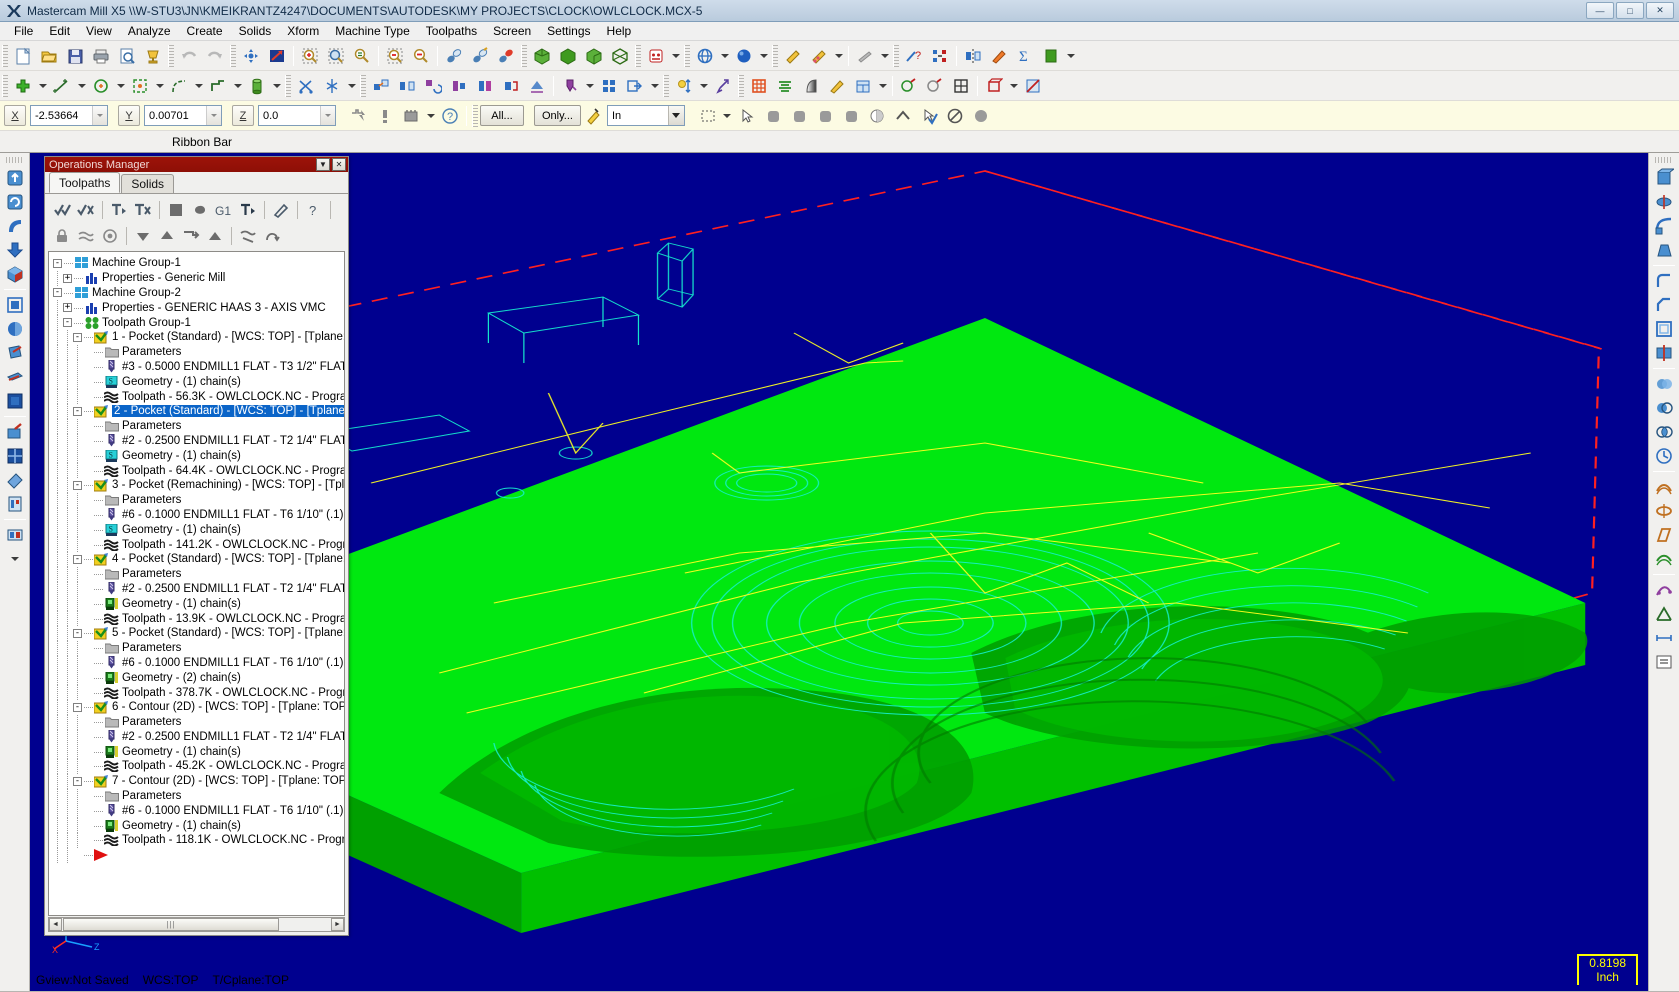 This screenshot has height=992, width=1679. What do you see at coordinates (955, 116) in the screenshot?
I see `clear-selection-icon` at bounding box center [955, 116].